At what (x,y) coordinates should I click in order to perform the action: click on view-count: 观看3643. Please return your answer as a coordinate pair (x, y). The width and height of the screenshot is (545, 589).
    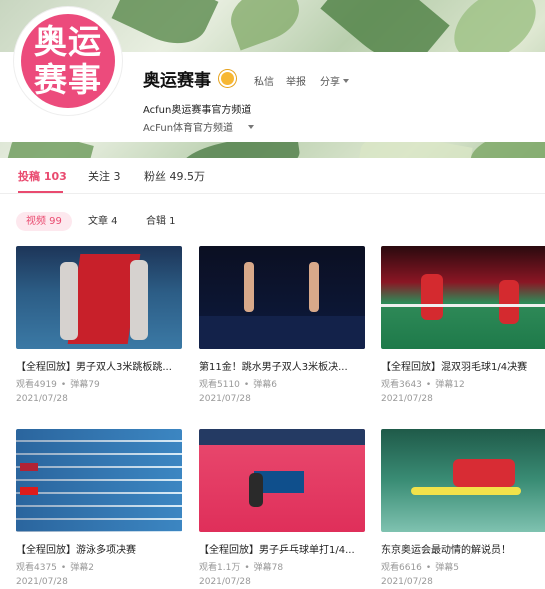
    Looking at the image, I should click on (401, 385).